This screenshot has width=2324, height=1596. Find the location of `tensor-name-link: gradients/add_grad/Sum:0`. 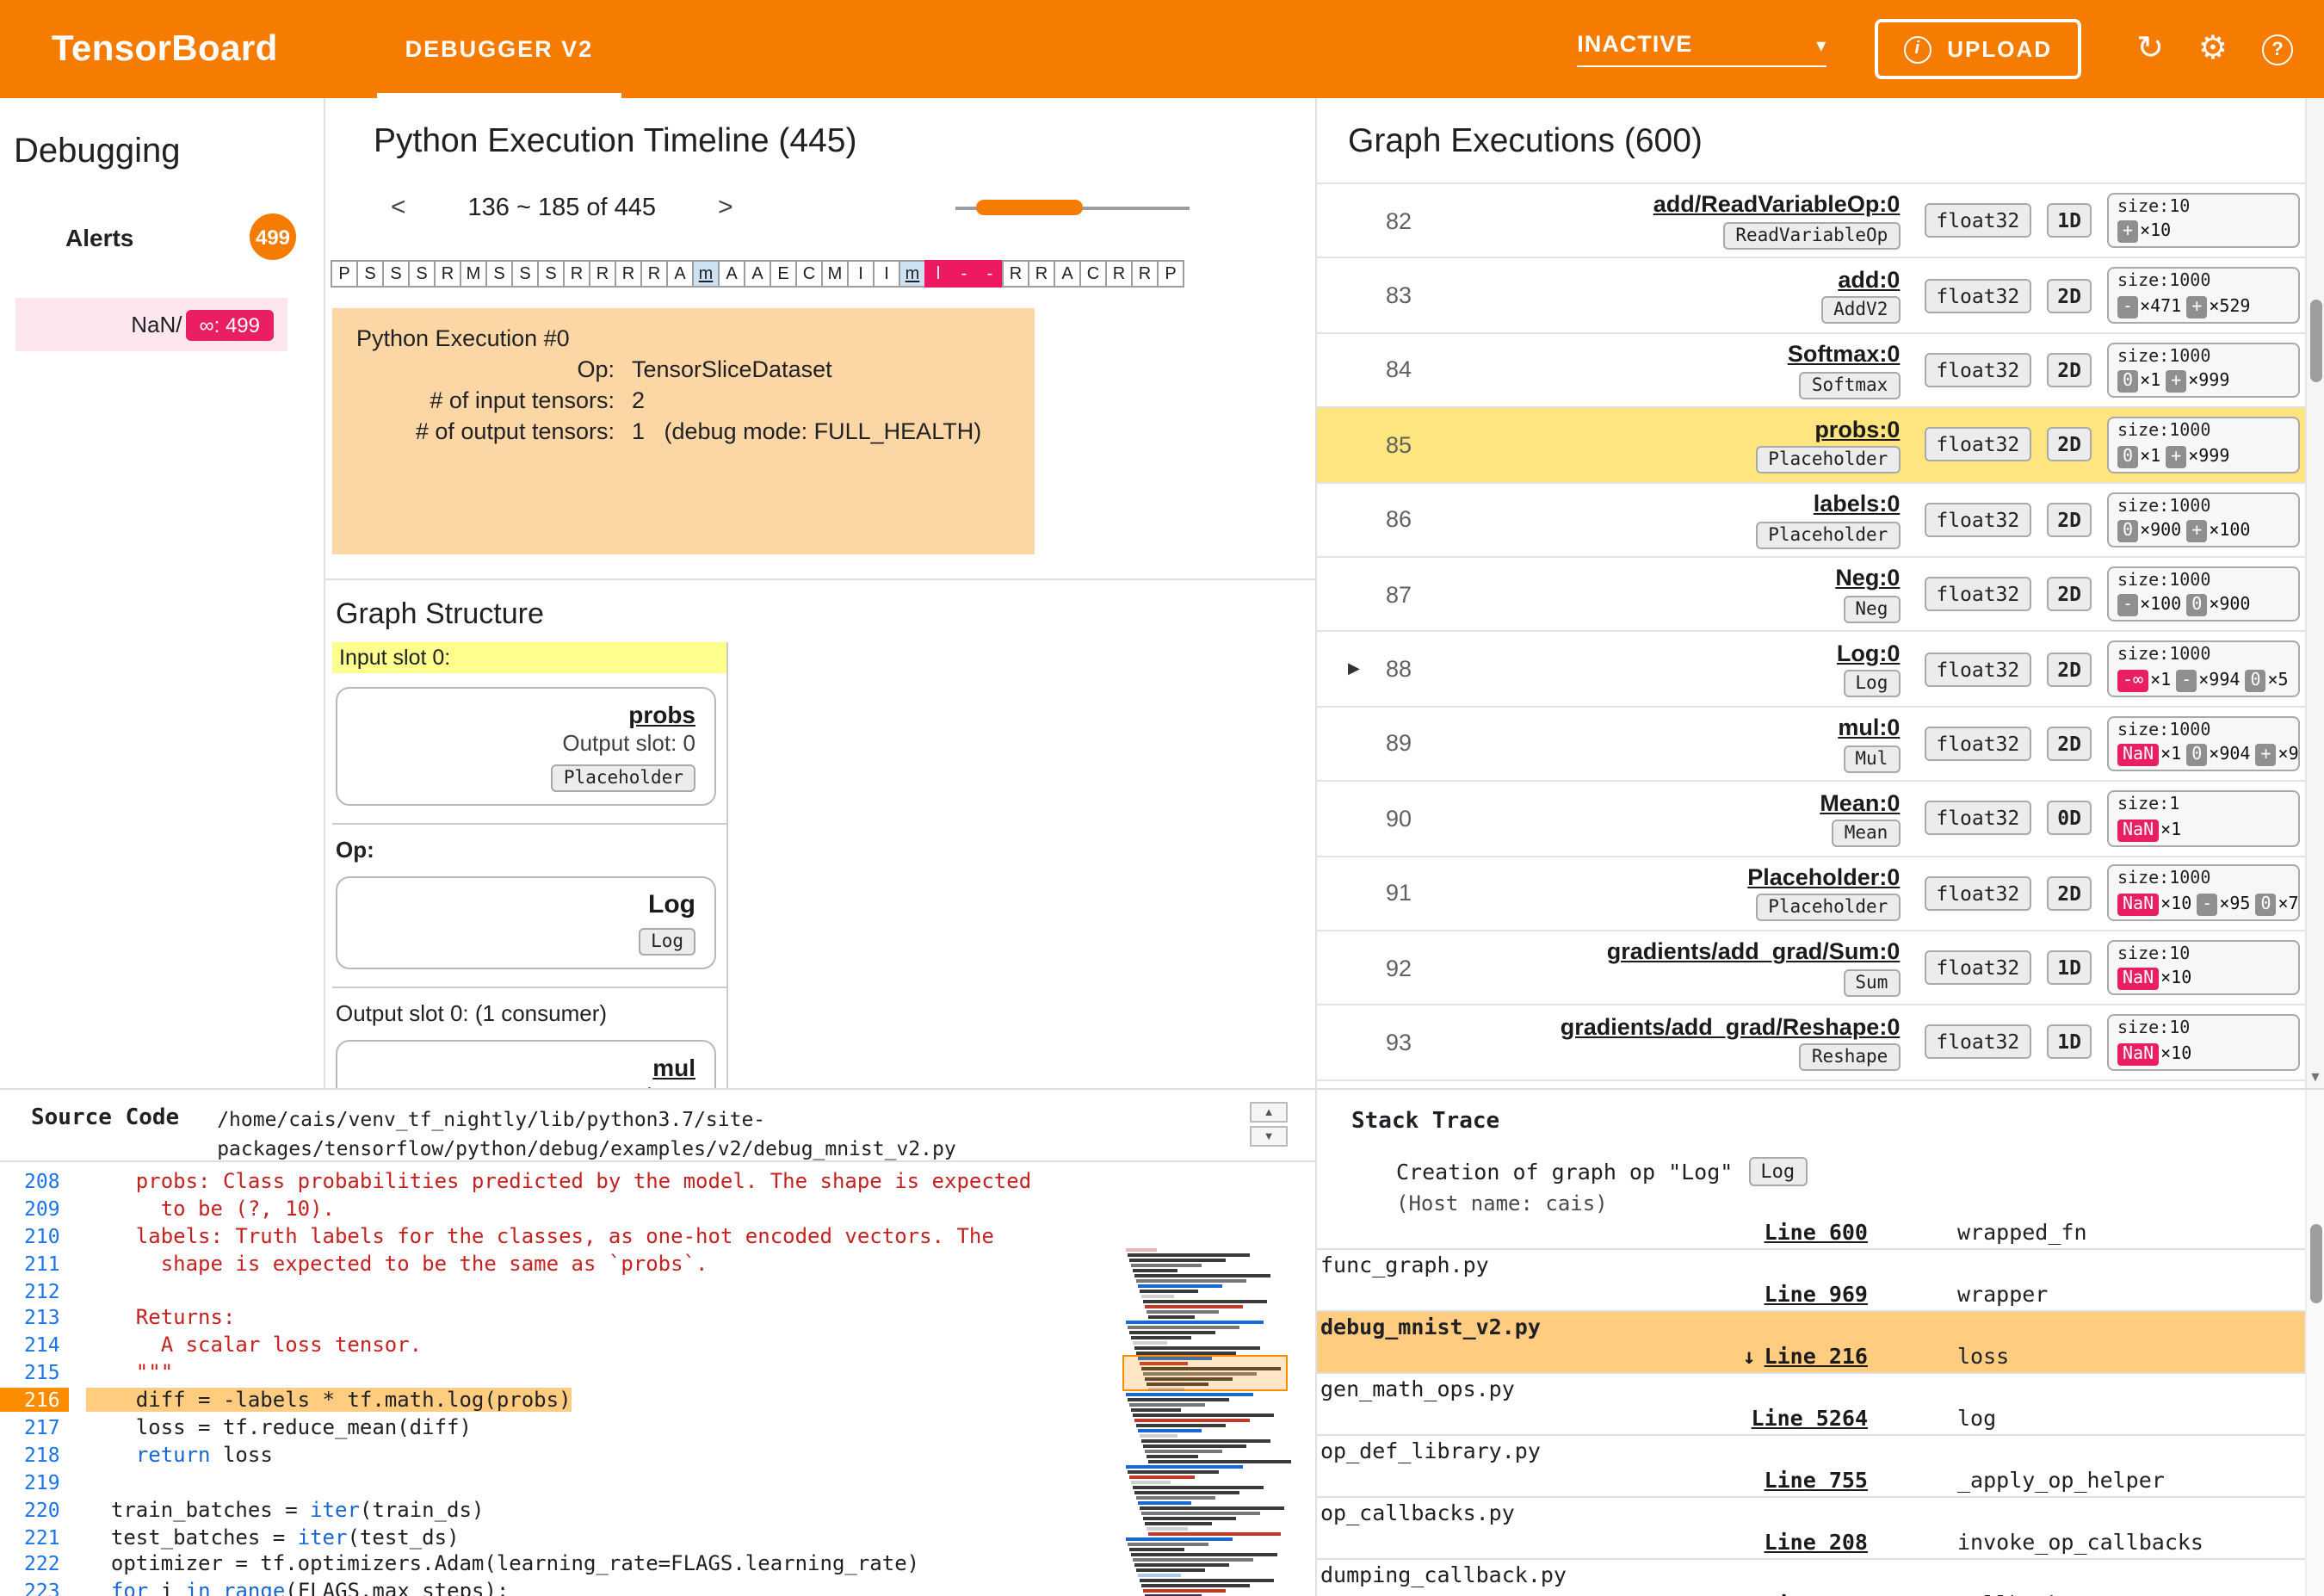

tensor-name-link: gradients/add_grad/Sum:0 is located at coordinates (1672, 952).